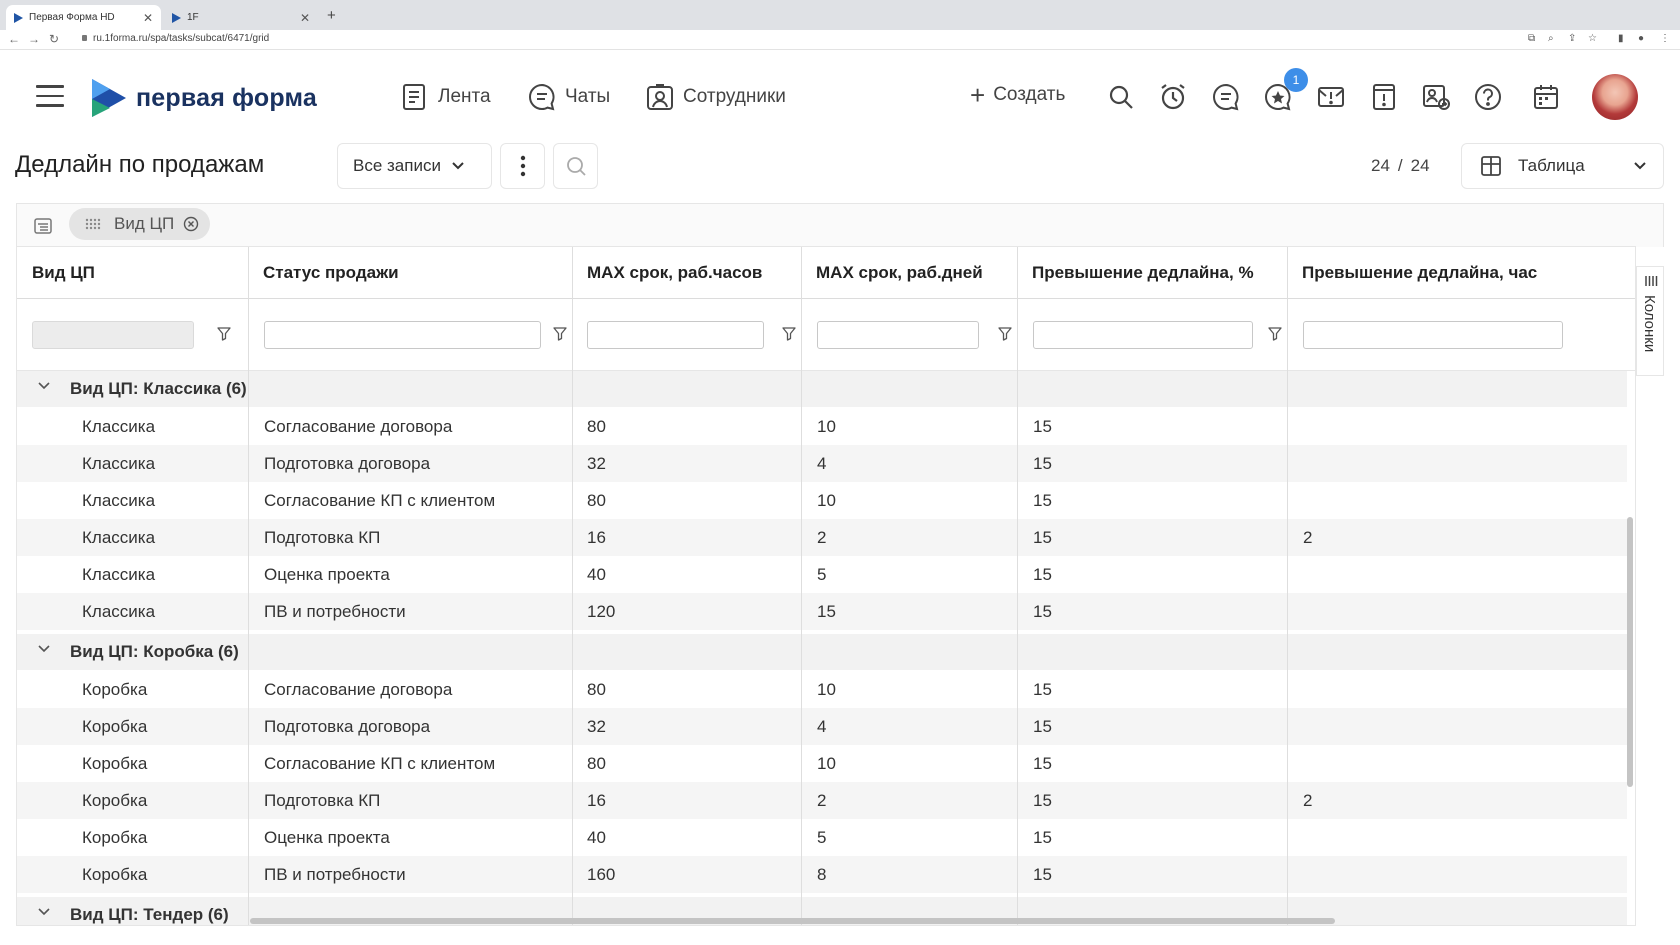 The height and width of the screenshot is (945, 1680). What do you see at coordinates (93, 224) in the screenshot?
I see `drag-handle-icon` at bounding box center [93, 224].